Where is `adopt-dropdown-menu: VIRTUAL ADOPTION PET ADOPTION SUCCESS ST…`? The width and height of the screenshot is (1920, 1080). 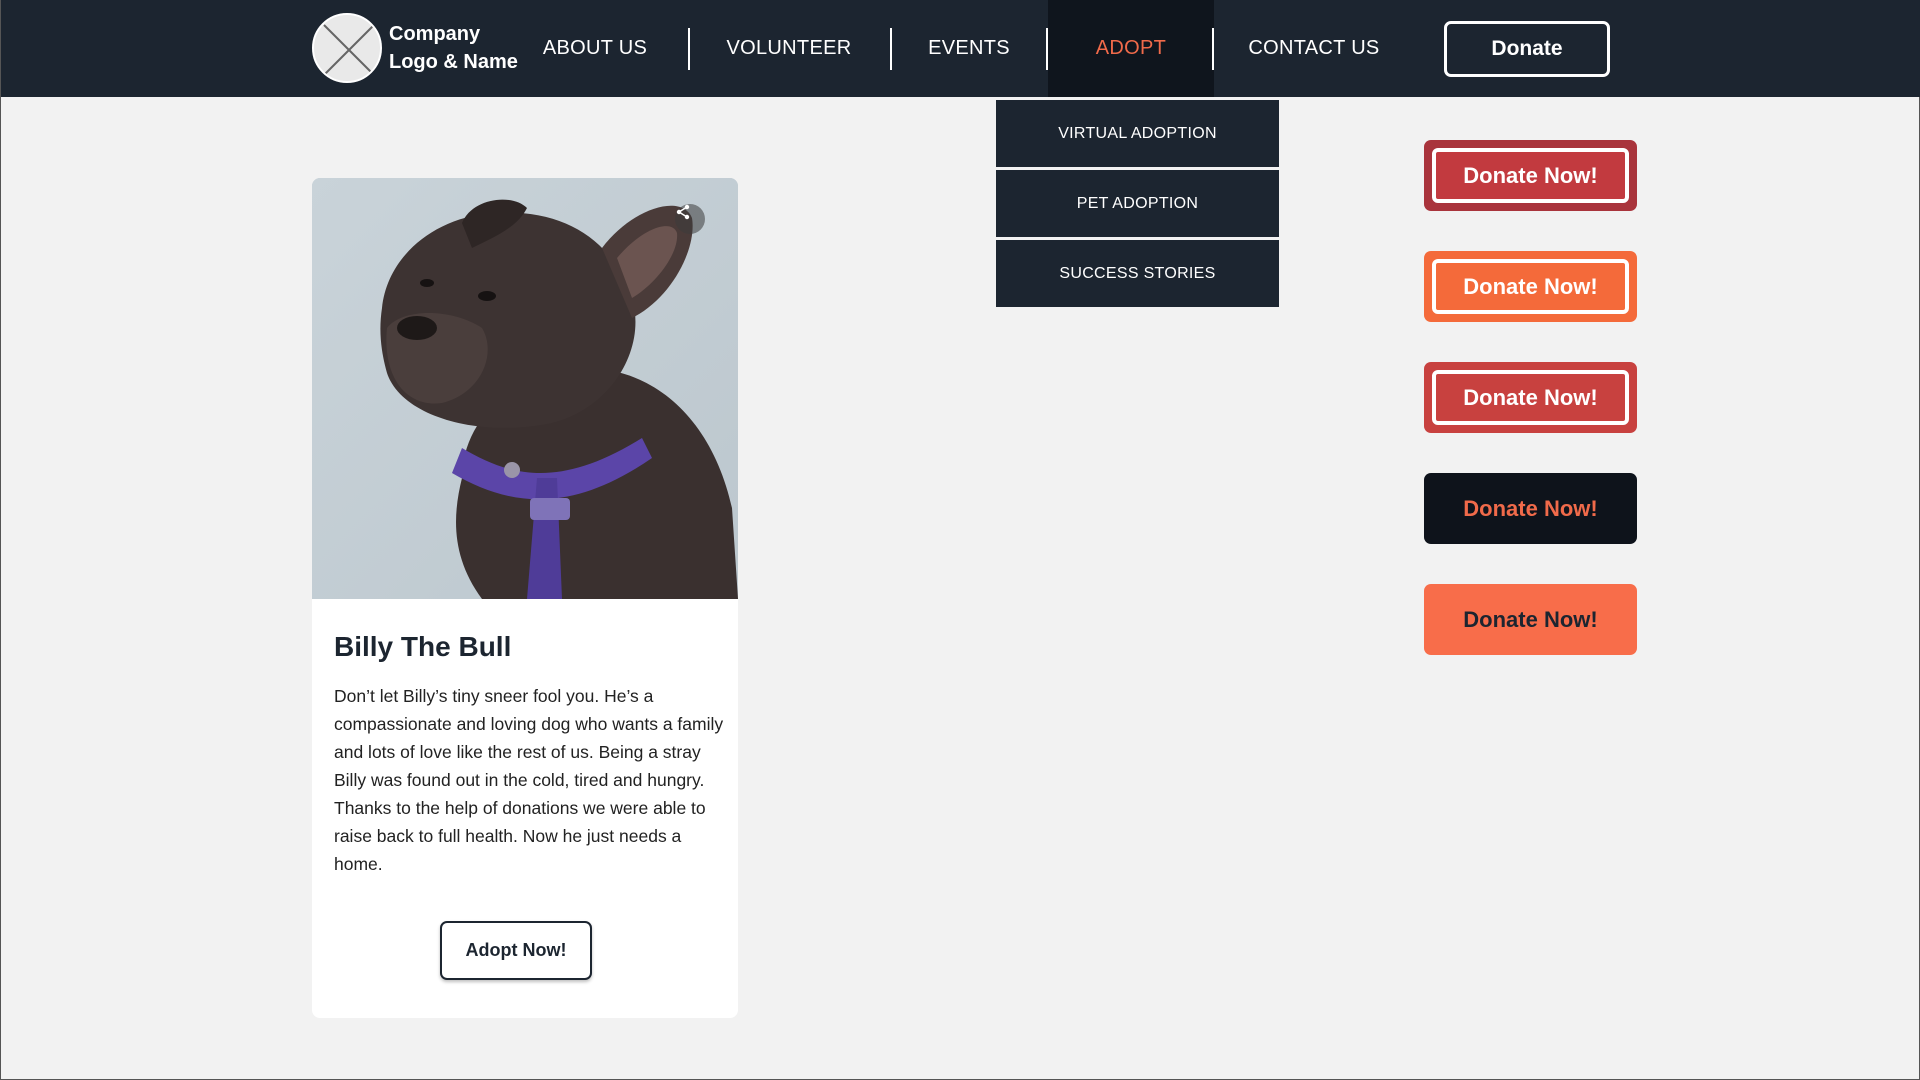 adopt-dropdown-menu: VIRTUAL ADOPTION PET ADOPTION SUCCESS ST… is located at coordinates (1137, 205).